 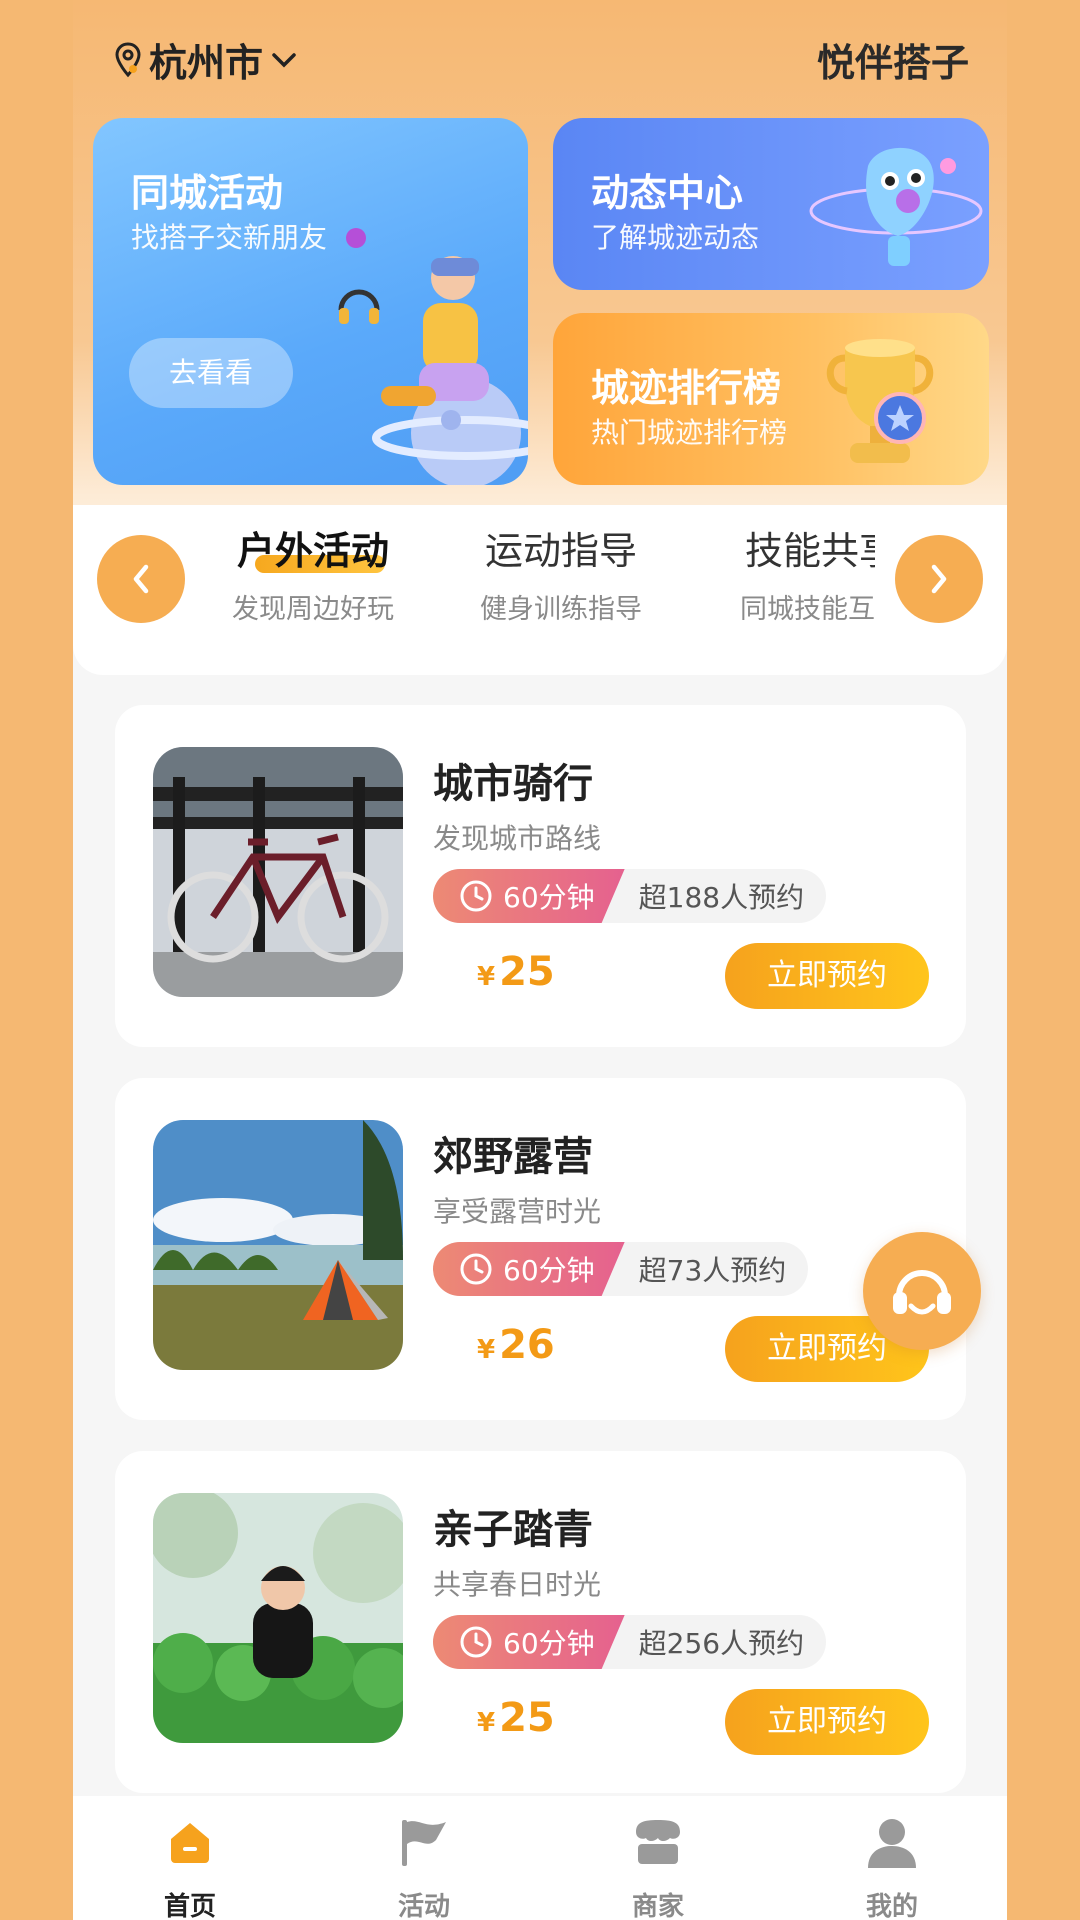 I want to click on headset-icon, so click(x=922, y=1292).